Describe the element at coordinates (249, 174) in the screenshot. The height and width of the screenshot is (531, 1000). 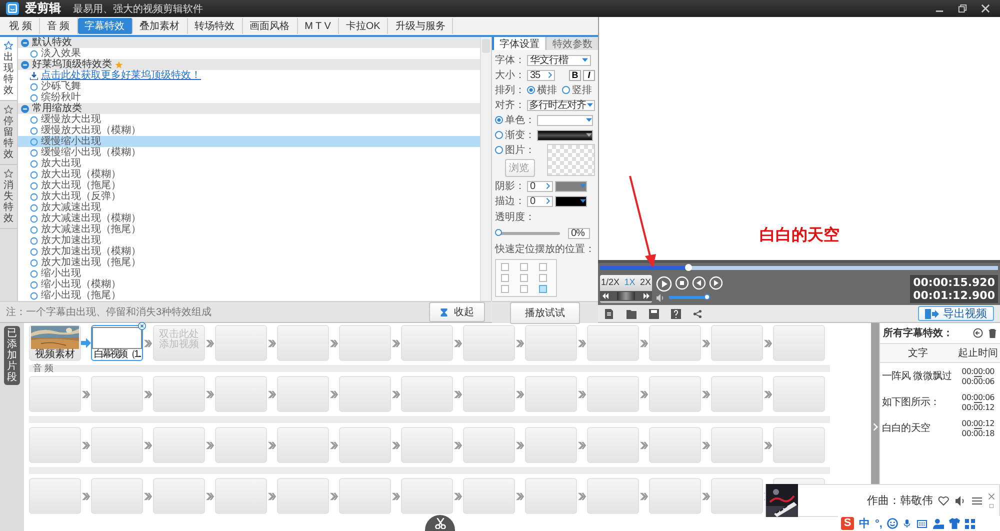
I see `effect-item: 放大出现（模糊）` at that location.